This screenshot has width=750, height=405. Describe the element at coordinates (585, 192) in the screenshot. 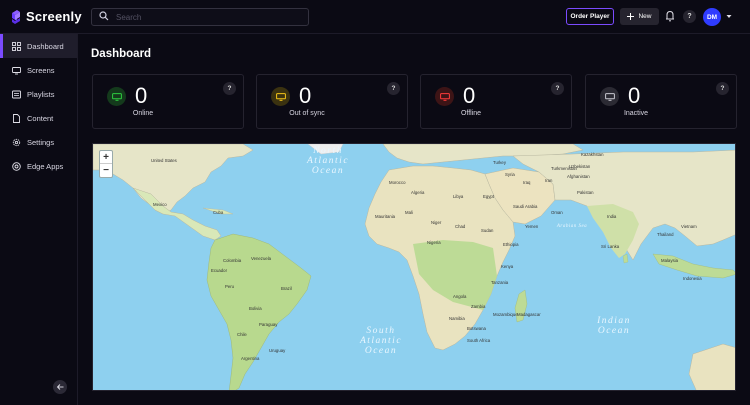

I see `map-place: Pakistan` at that location.